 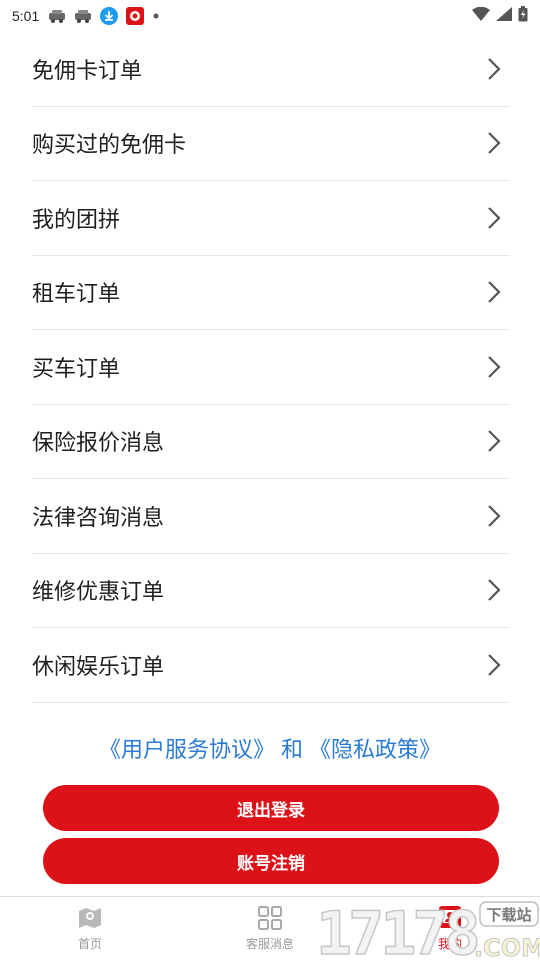 What do you see at coordinates (271, 861) in the screenshot?
I see `cancel-account-button: 账号注销` at bounding box center [271, 861].